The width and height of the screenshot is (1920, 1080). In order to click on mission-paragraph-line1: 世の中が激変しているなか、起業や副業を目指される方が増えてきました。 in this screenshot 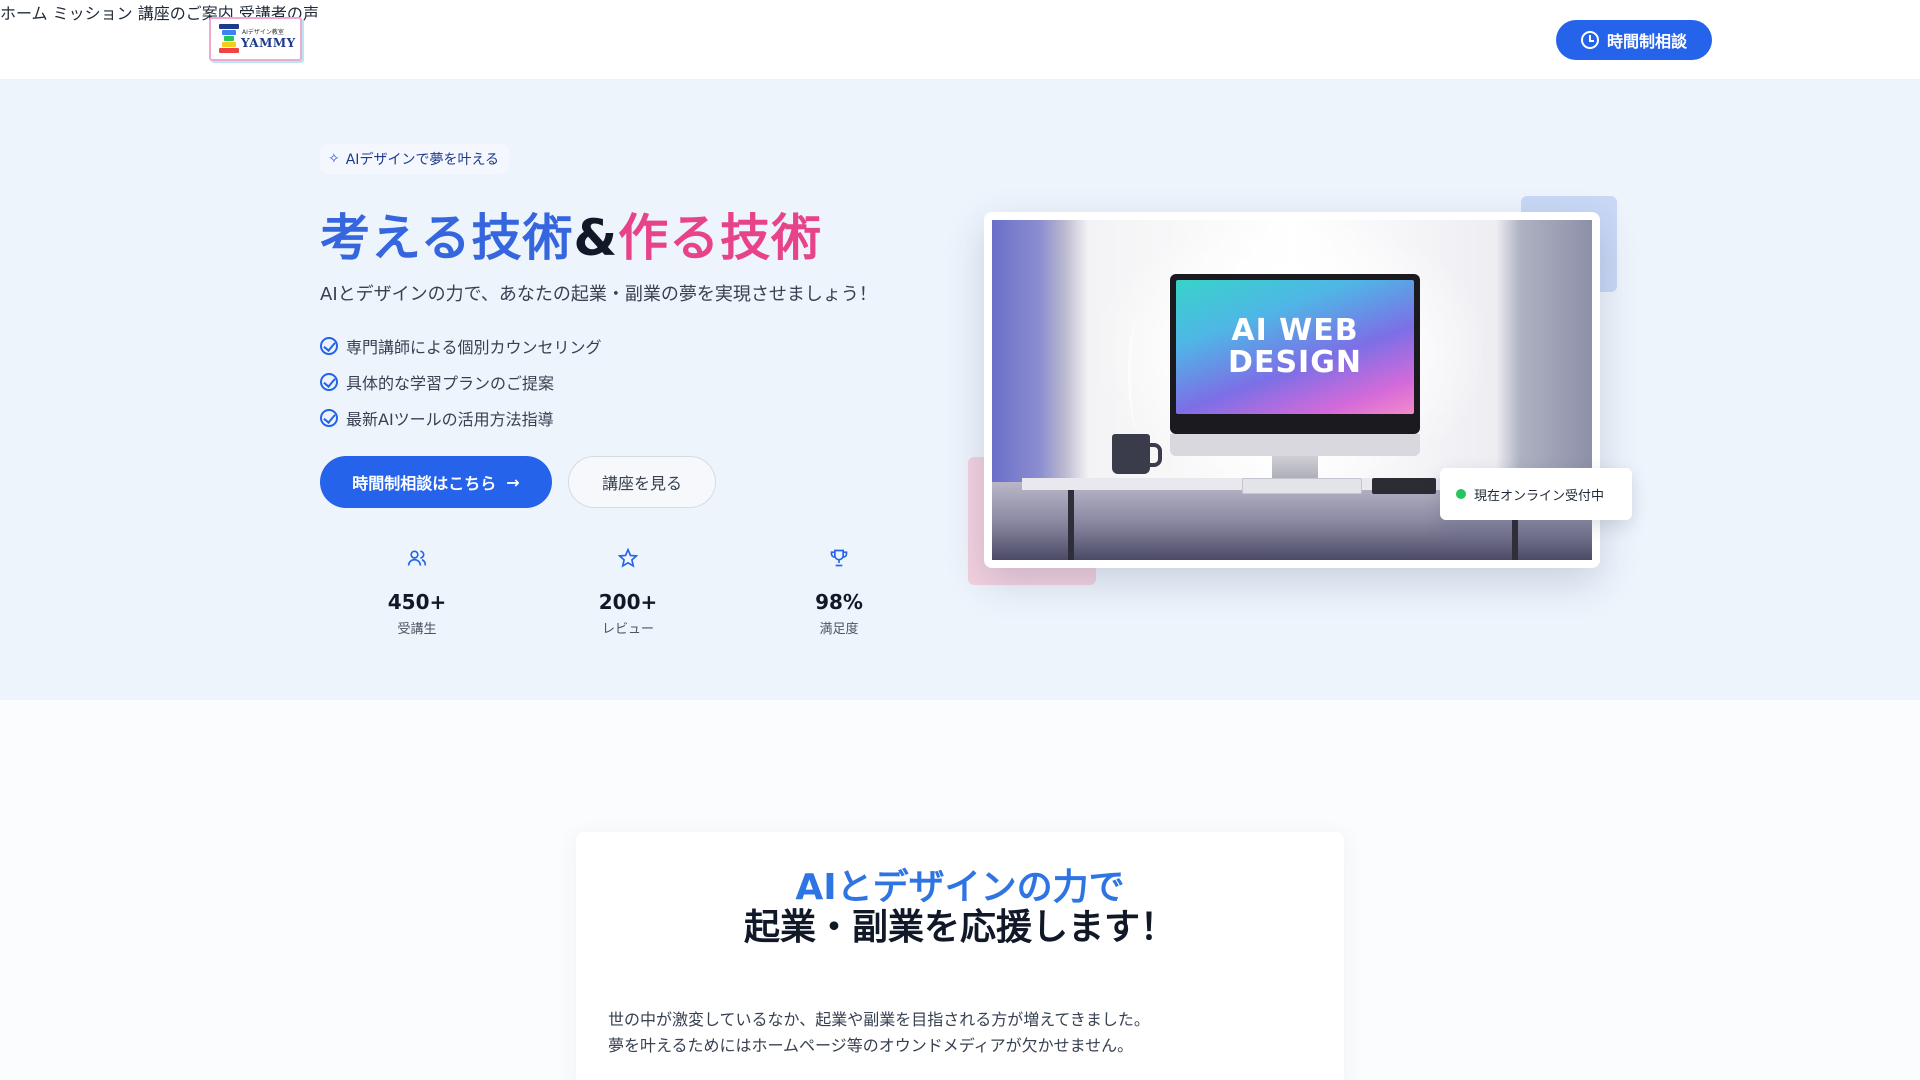, I will do `click(879, 1019)`.